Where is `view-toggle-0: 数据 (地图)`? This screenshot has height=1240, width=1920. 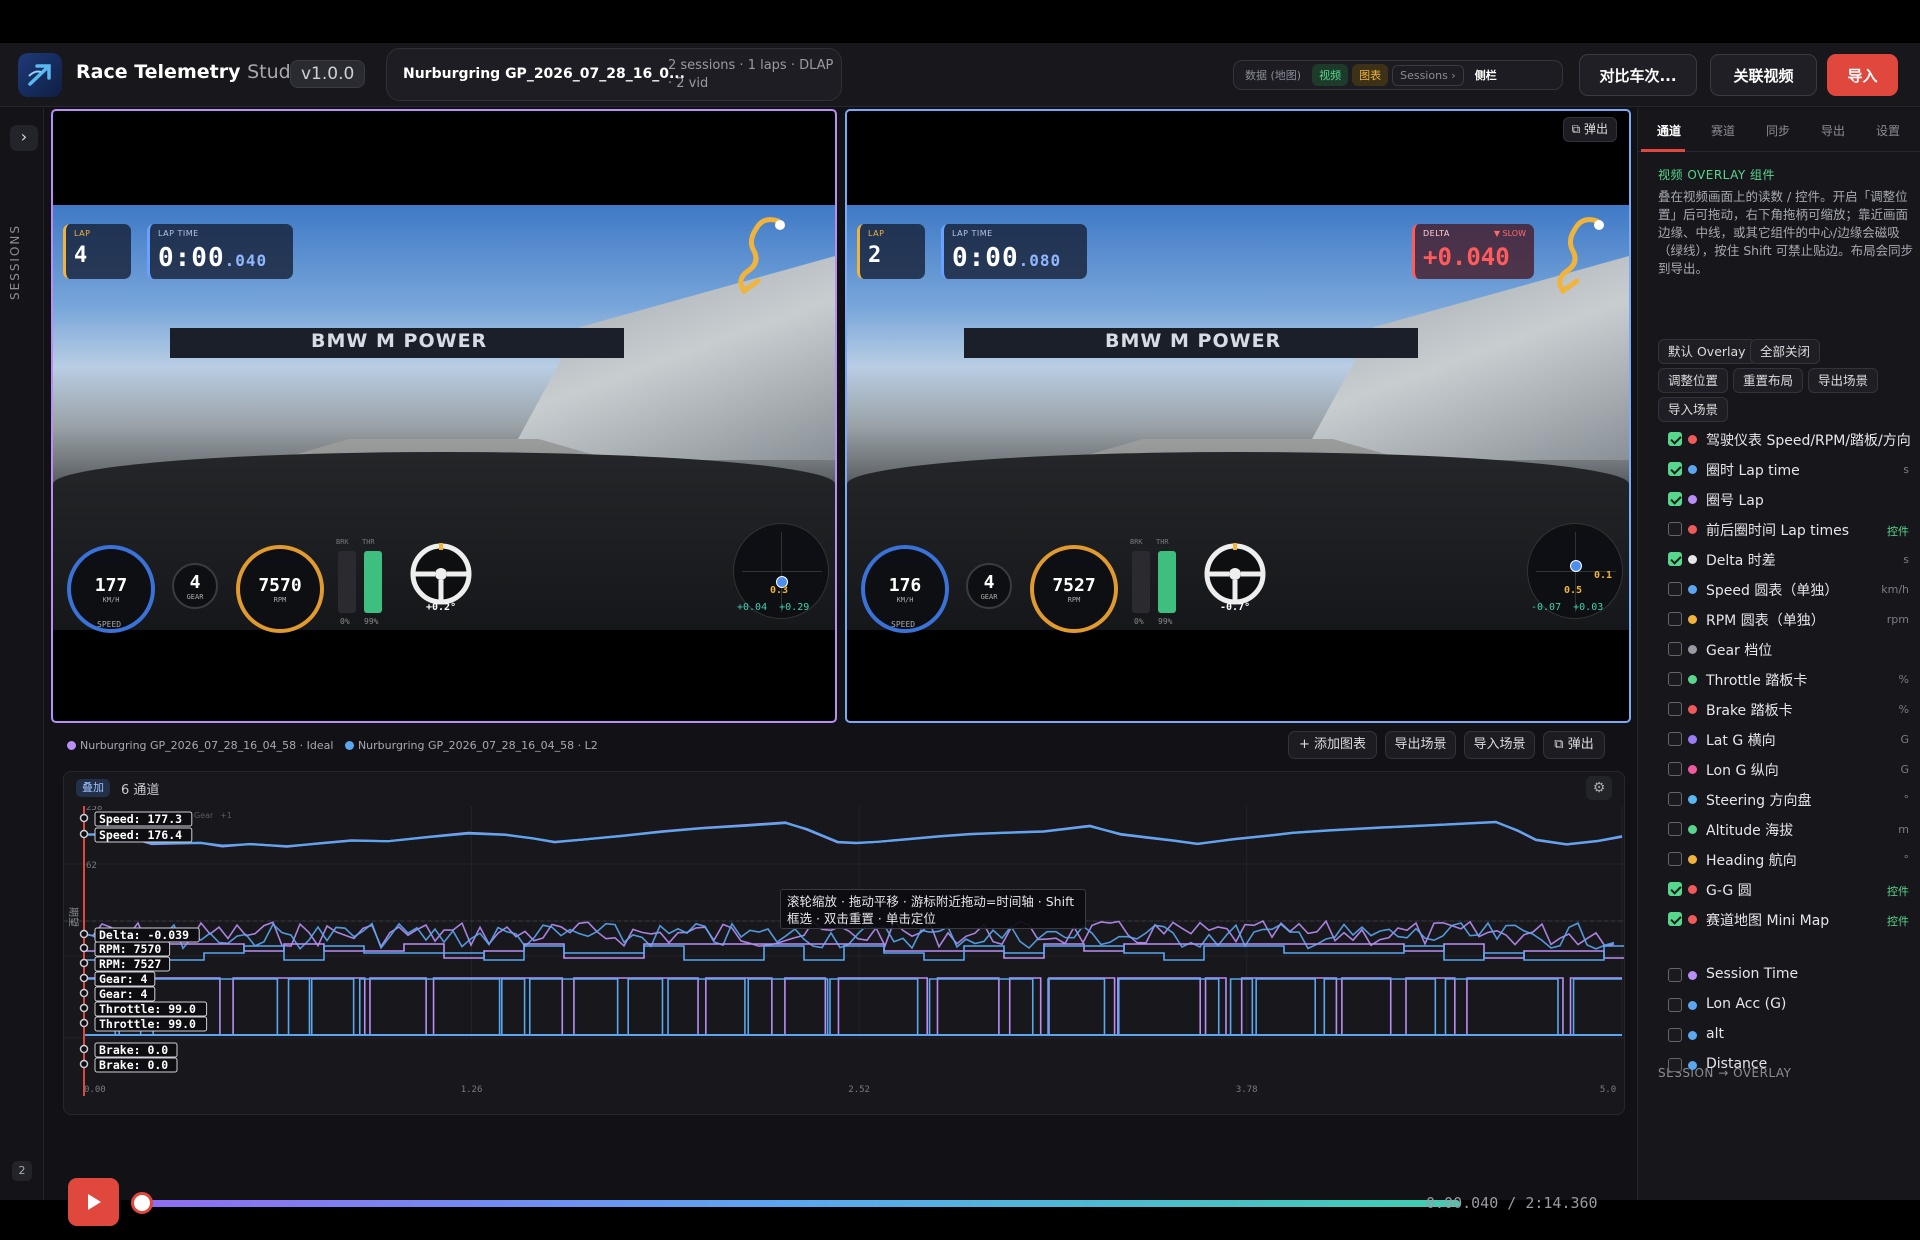
view-toggle-0: 数据 (地图) is located at coordinates (1273, 75).